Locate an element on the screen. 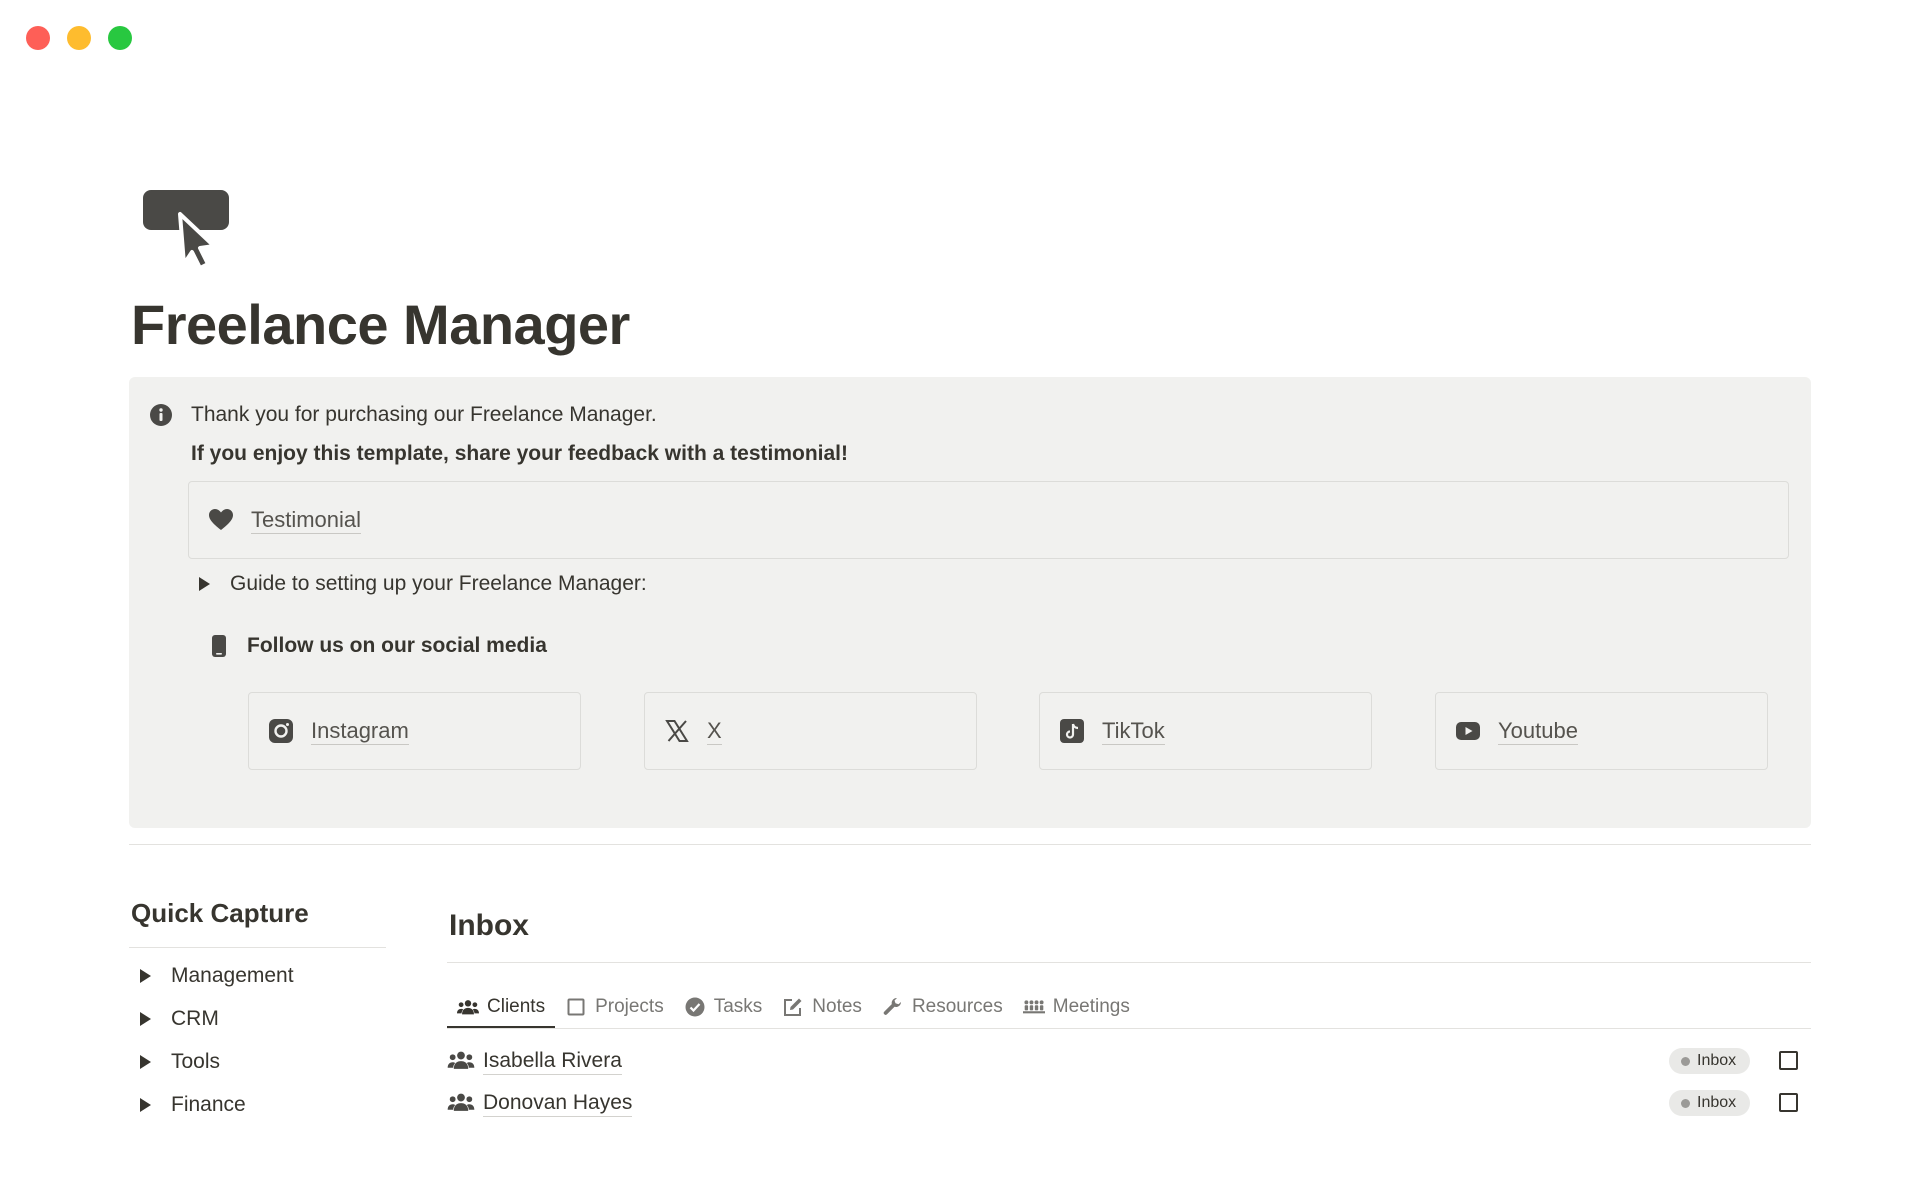  tab-meetings: Meetings is located at coordinates (1076, 1007).